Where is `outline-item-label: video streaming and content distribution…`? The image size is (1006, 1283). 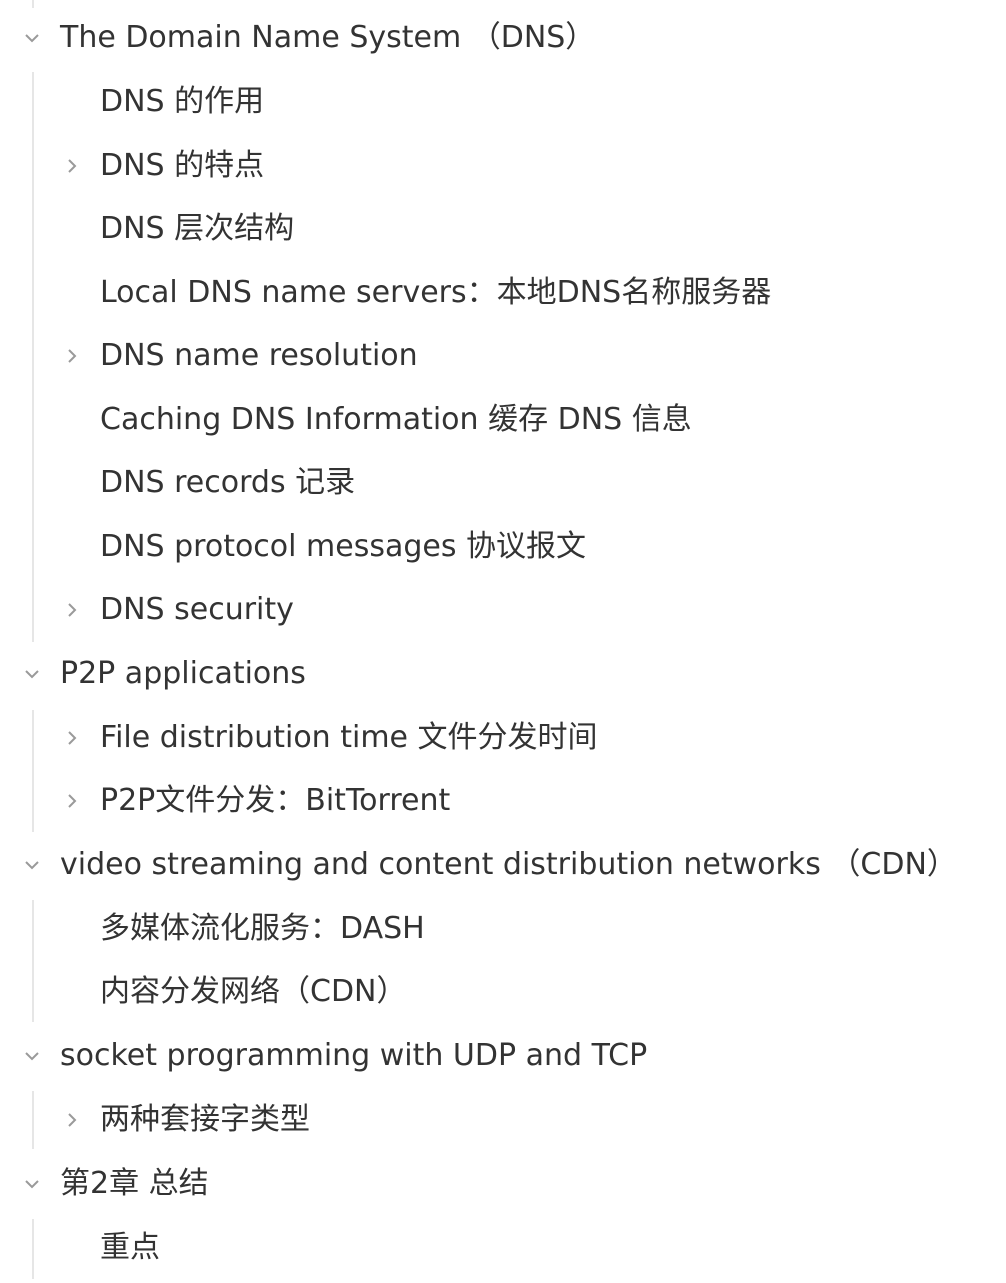
outline-item-label: video streaming and content distribution… is located at coordinates (508, 864).